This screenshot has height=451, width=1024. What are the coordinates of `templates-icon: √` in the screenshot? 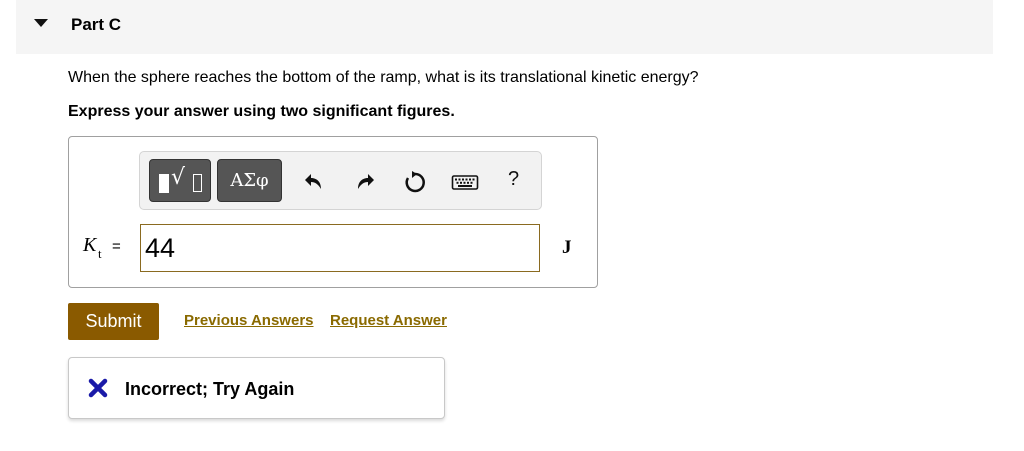 It's located at (180, 180).